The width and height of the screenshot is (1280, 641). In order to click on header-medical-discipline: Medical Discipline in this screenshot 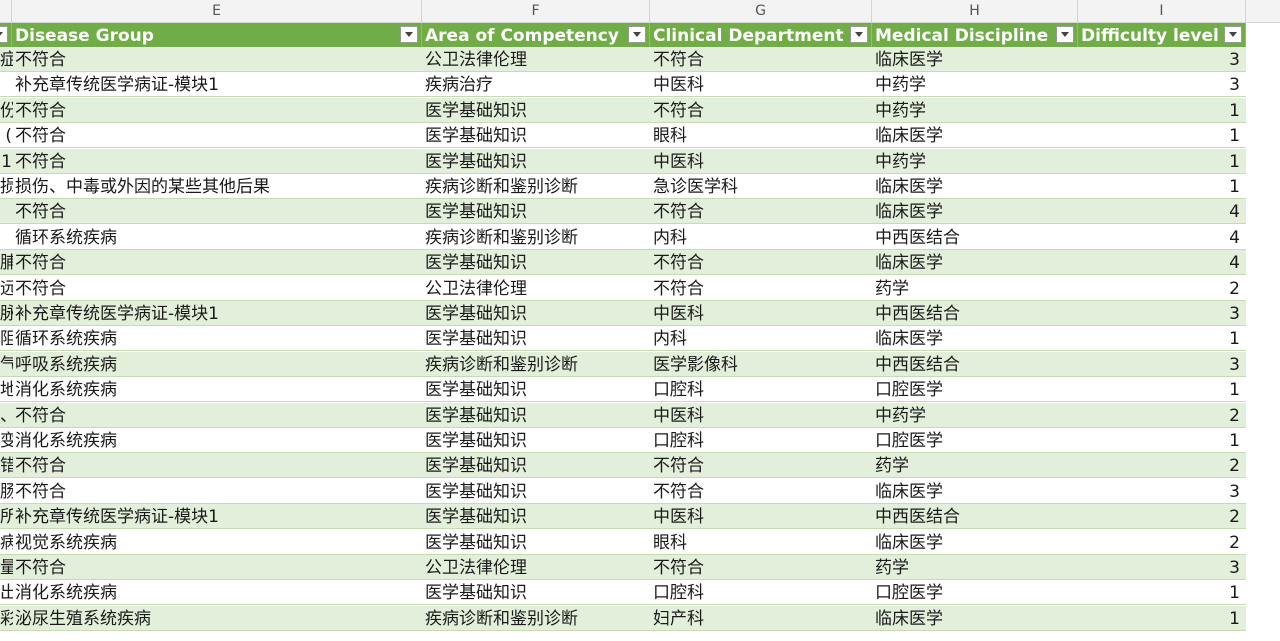, I will do `click(975, 35)`.